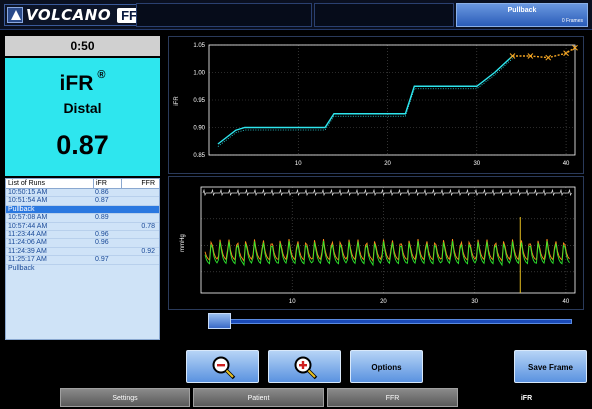 The height and width of the screenshot is (409, 592). What do you see at coordinates (82, 210) in the screenshot?
I see `run-row-selected: Pullback` at bounding box center [82, 210].